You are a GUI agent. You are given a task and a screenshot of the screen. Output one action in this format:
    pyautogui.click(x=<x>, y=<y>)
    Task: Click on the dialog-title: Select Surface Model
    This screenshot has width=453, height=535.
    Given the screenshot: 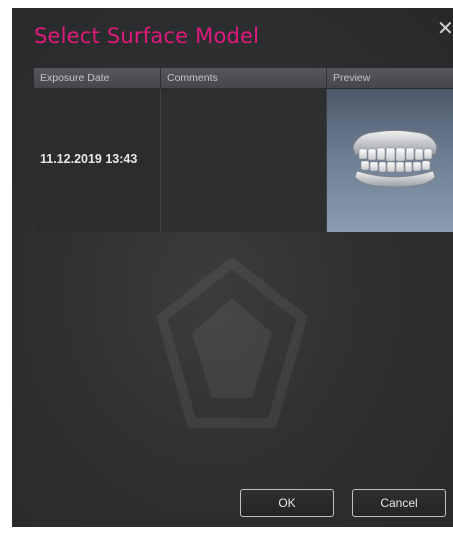 What is the action you would take?
    pyautogui.click(x=147, y=36)
    